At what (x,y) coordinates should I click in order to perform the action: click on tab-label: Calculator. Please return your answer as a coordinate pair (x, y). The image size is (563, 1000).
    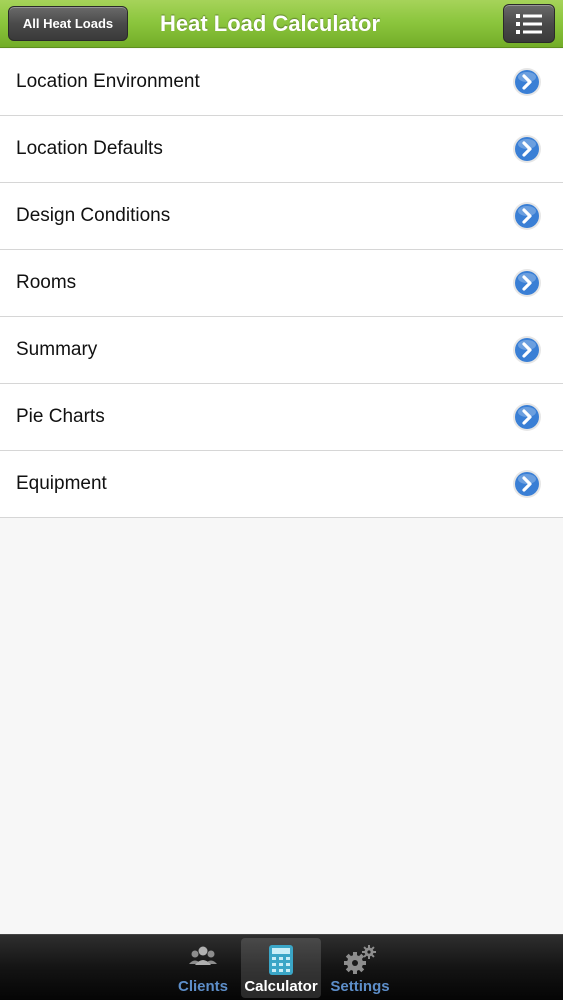
    Looking at the image, I should click on (281, 986).